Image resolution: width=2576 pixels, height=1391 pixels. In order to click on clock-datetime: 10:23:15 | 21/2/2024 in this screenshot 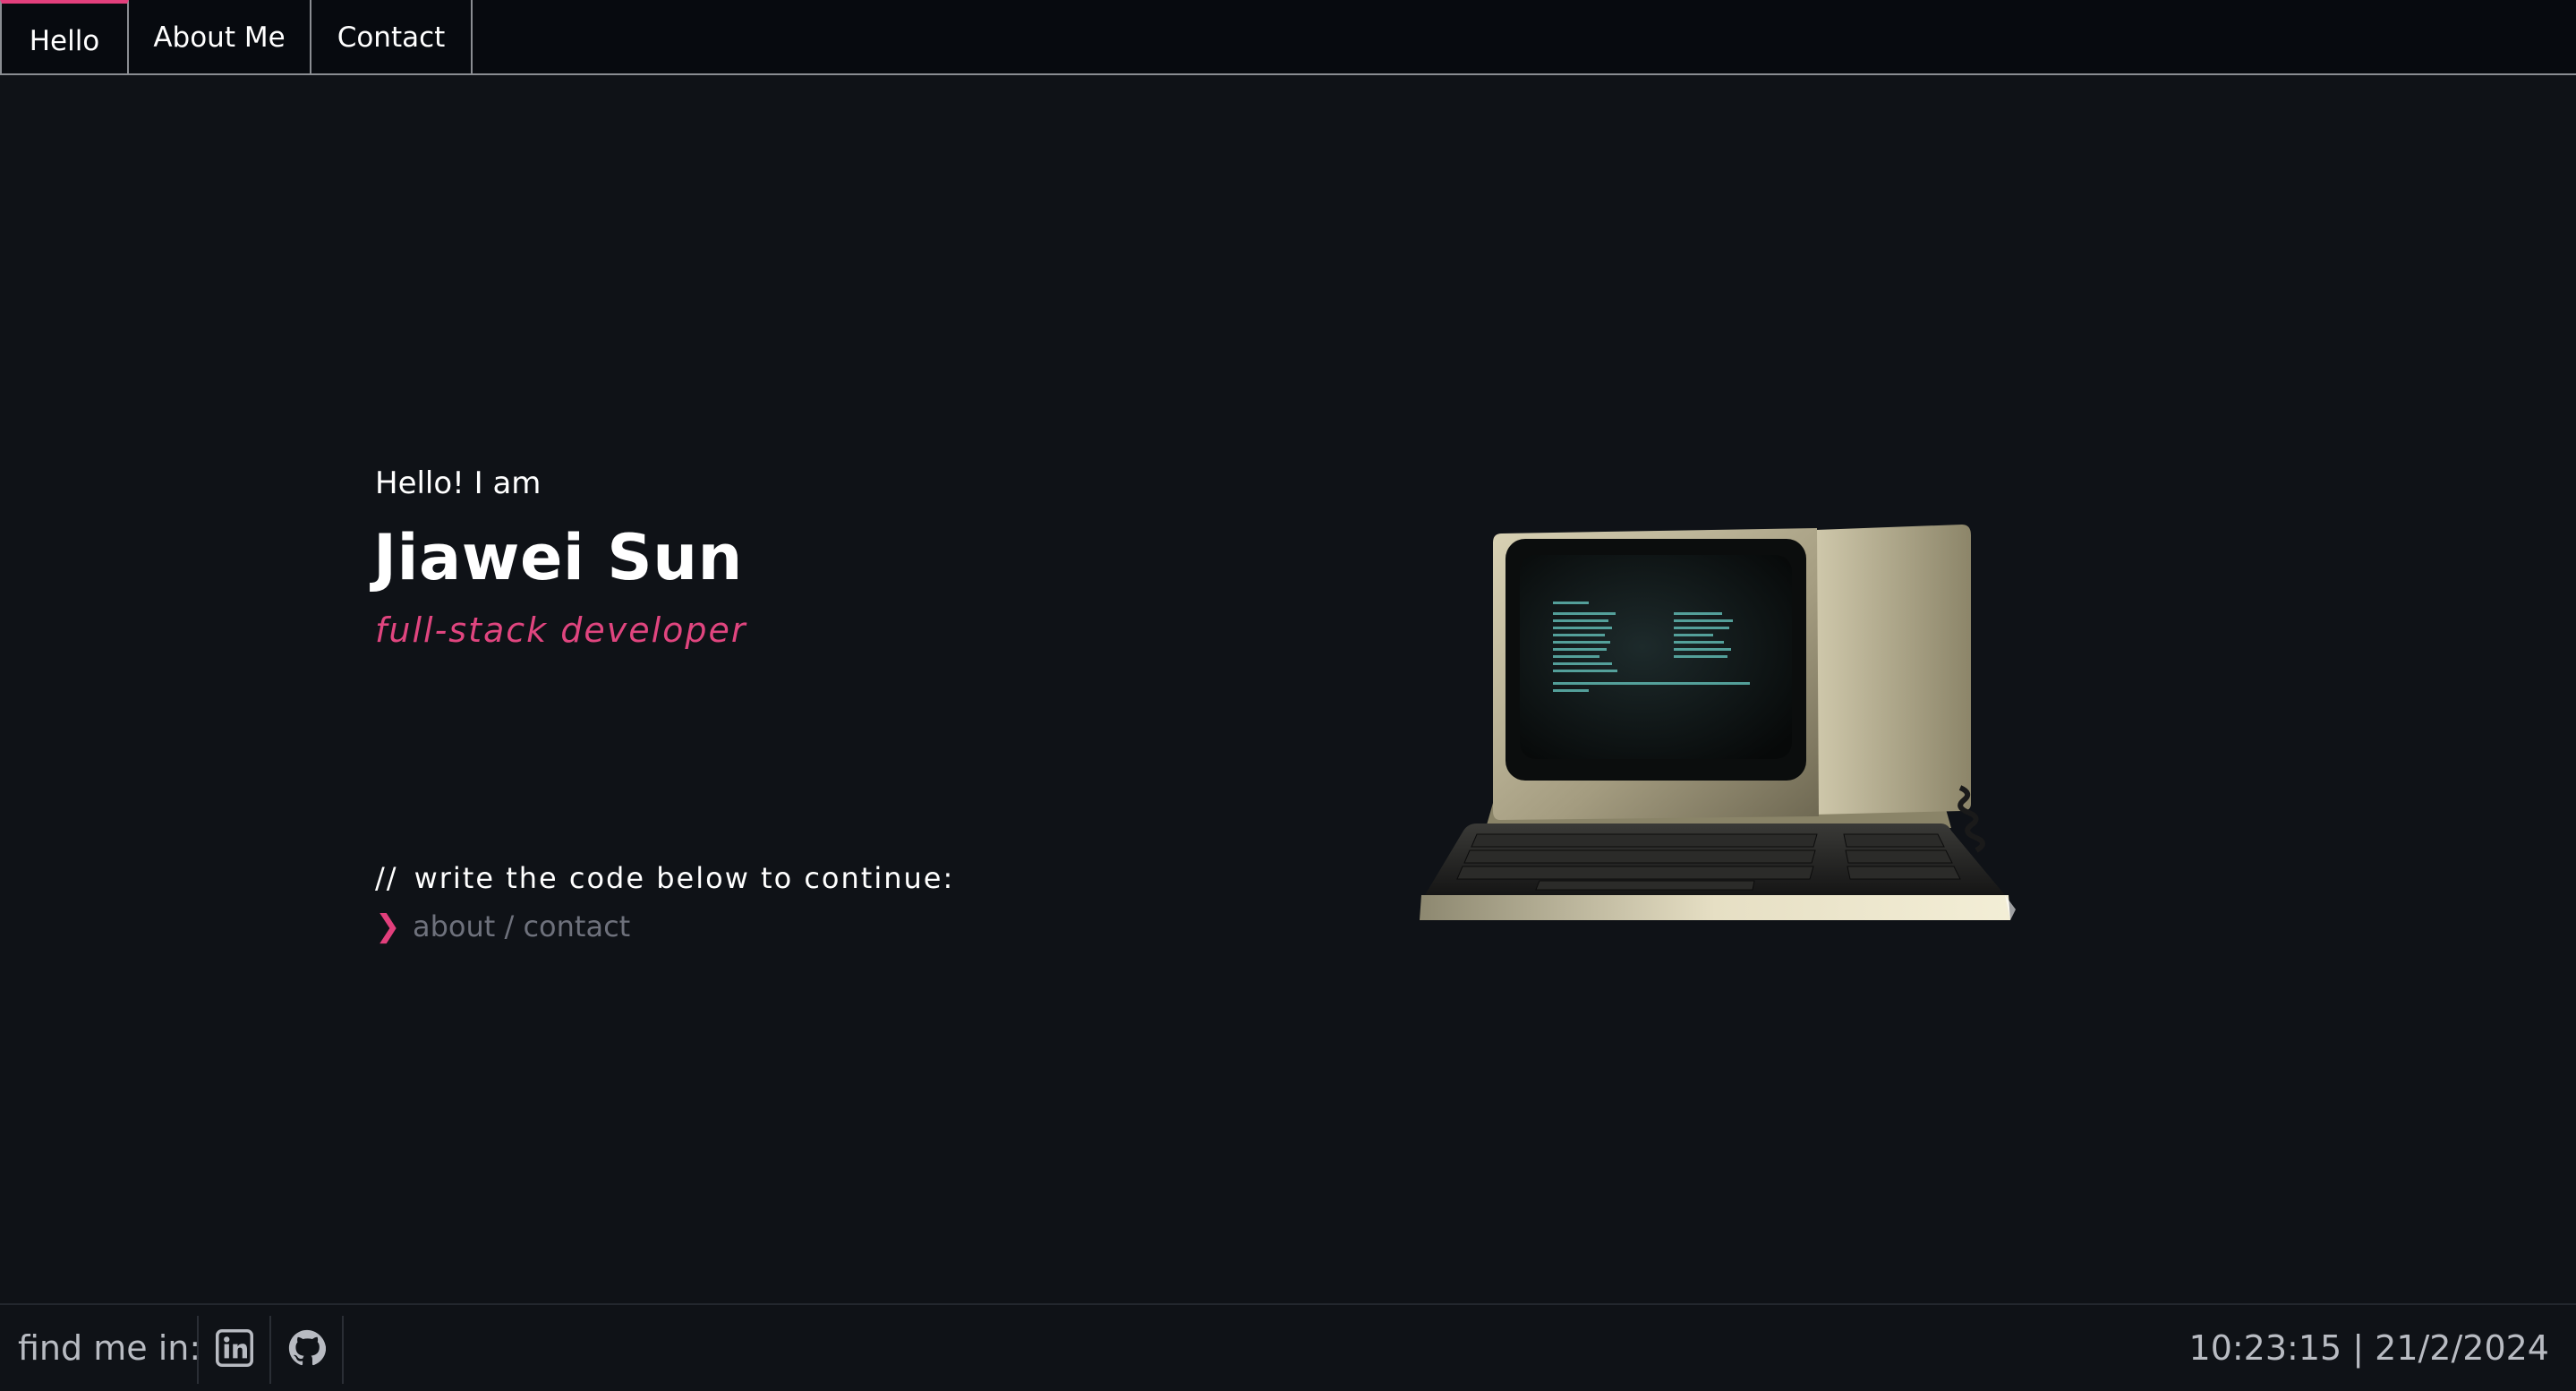, I will do `click(2368, 1348)`.